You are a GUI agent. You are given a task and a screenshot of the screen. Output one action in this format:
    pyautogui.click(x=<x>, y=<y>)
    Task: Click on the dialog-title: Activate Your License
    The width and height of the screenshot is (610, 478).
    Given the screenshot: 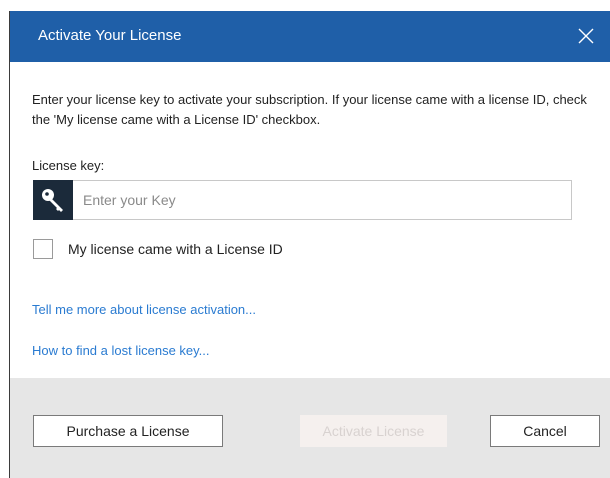 What is the action you would take?
    pyautogui.click(x=110, y=35)
    